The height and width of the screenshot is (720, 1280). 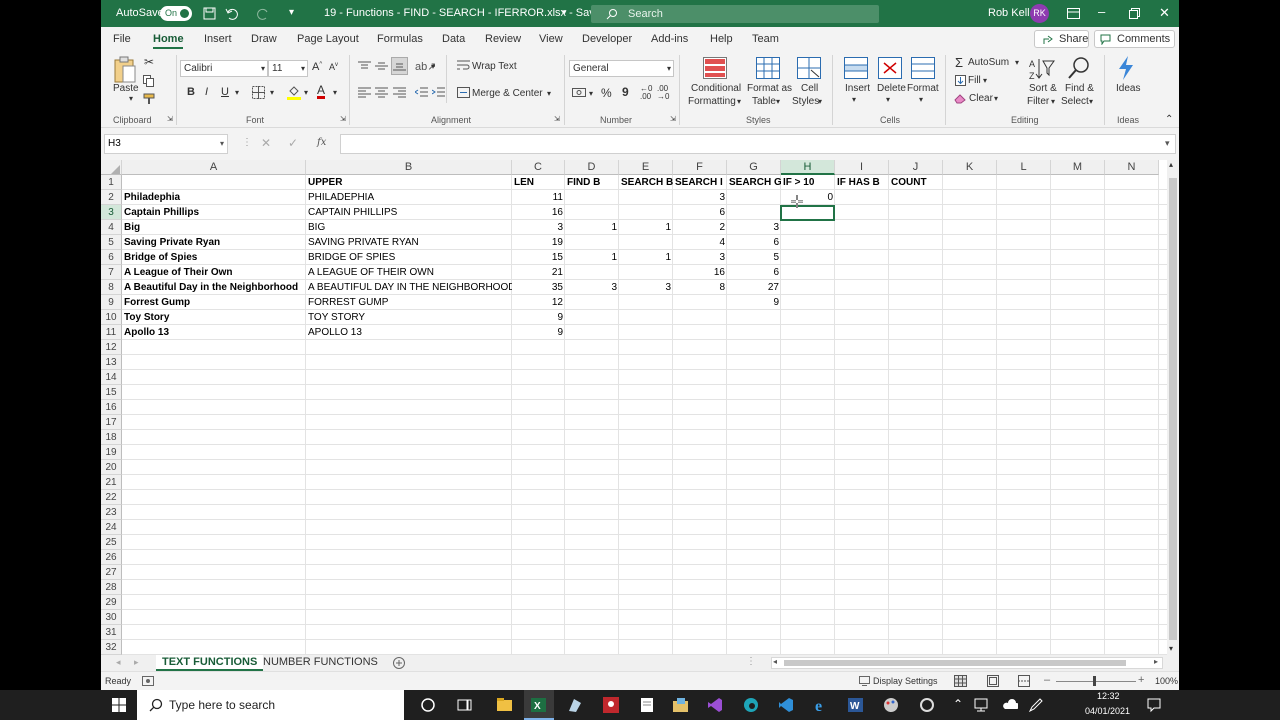 What do you see at coordinates (739, 101) in the screenshot?
I see `conditional-dropdown-icon: ▾` at bounding box center [739, 101].